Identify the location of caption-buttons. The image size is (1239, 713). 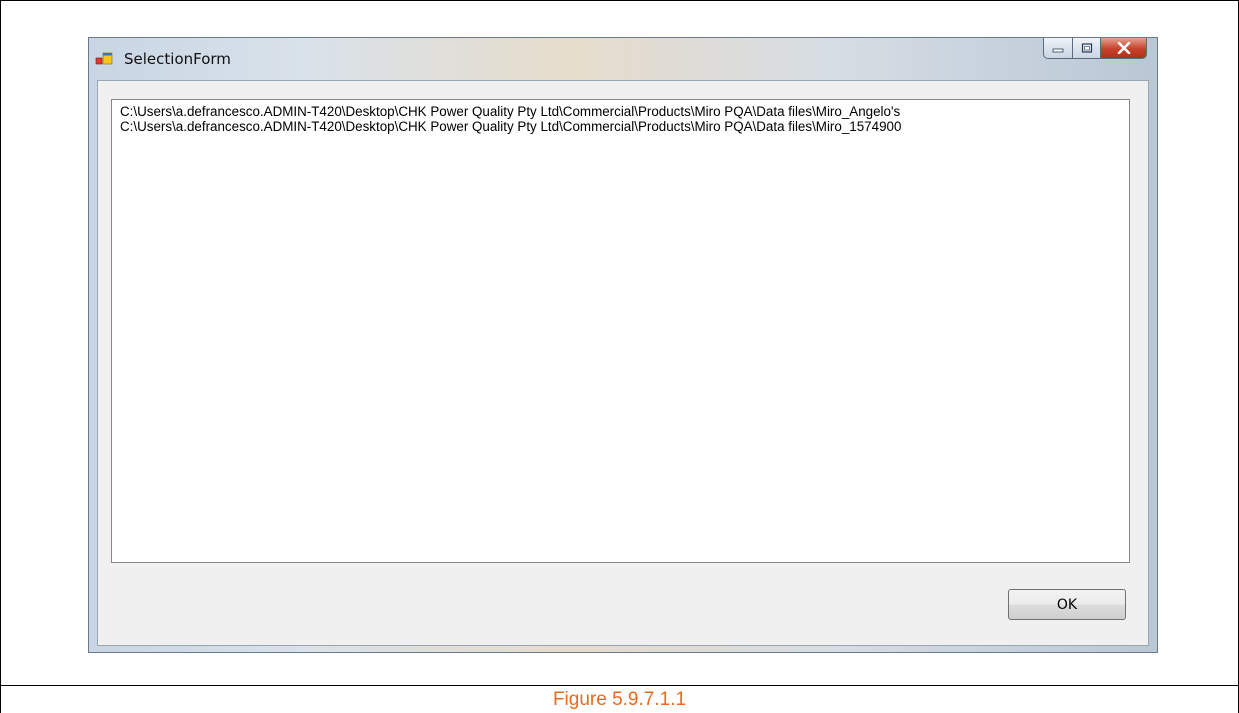
(1095, 48).